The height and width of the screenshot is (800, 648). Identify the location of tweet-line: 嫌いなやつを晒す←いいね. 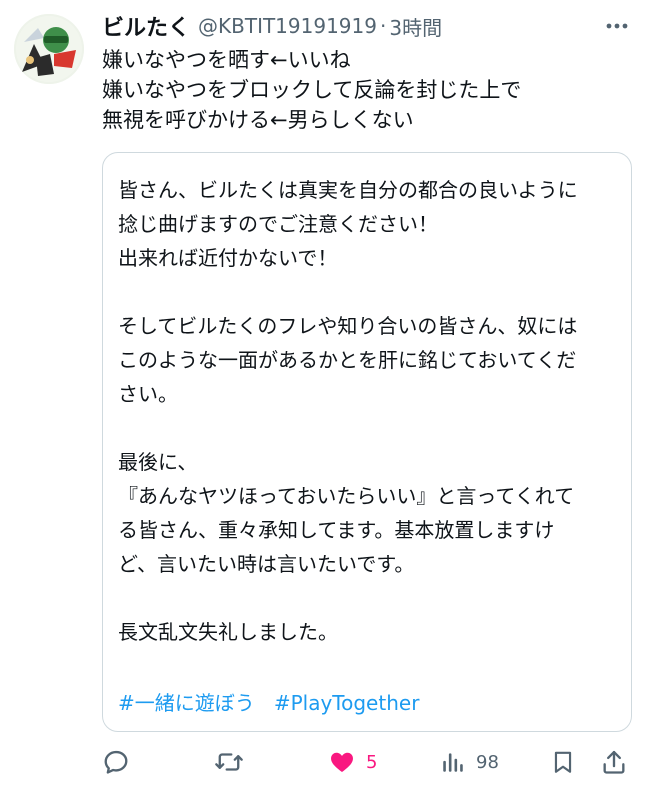
(226, 60).